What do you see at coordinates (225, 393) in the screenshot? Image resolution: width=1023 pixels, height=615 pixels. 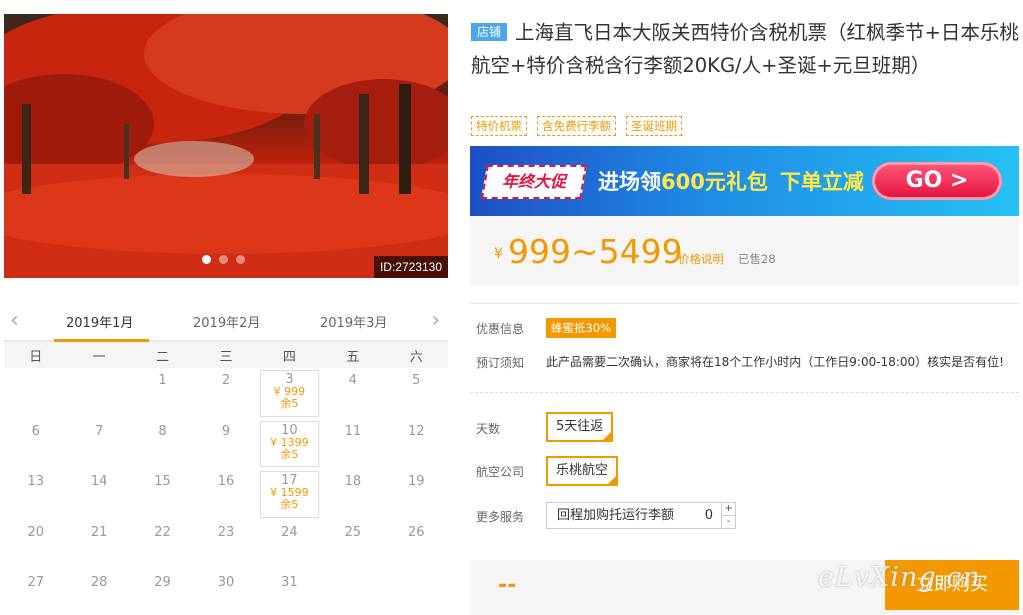 I see `calendar-day: 2` at bounding box center [225, 393].